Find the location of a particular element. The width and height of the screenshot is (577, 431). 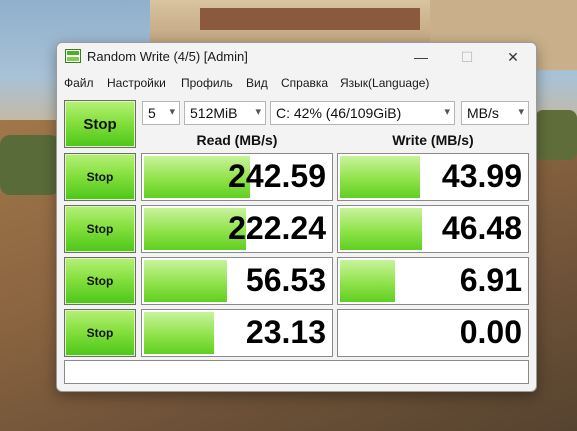

write-value: 0.00 is located at coordinates (490, 332).